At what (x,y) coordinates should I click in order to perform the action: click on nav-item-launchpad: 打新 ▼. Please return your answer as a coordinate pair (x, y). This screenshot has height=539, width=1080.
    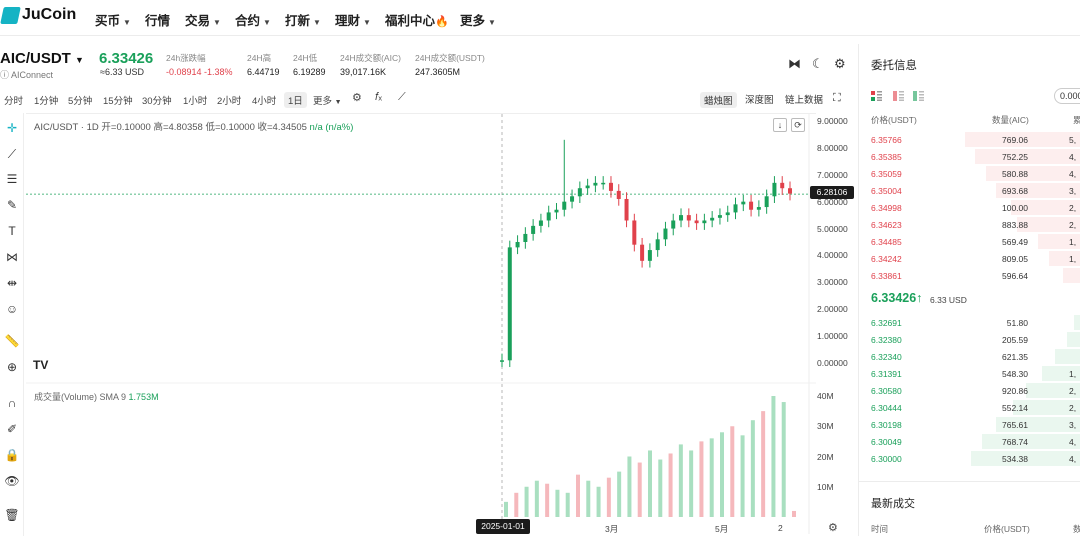
    Looking at the image, I should click on (303, 19).